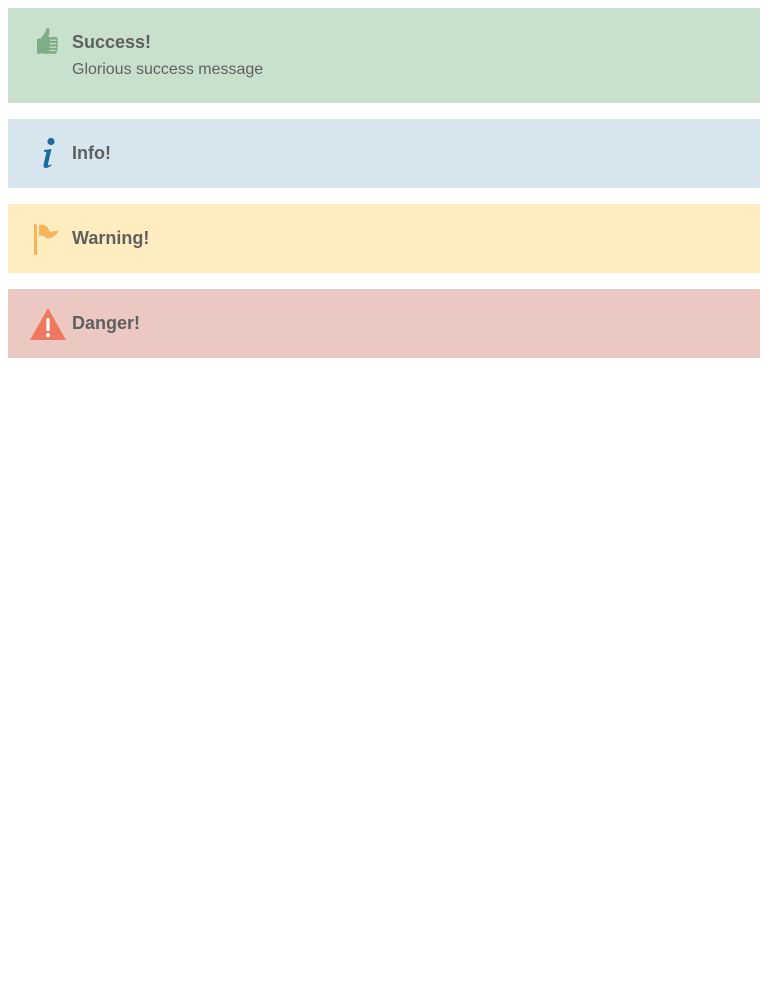 Image resolution: width=768 pixels, height=1002 pixels. I want to click on thumbs-up-icon, so click(48, 55).